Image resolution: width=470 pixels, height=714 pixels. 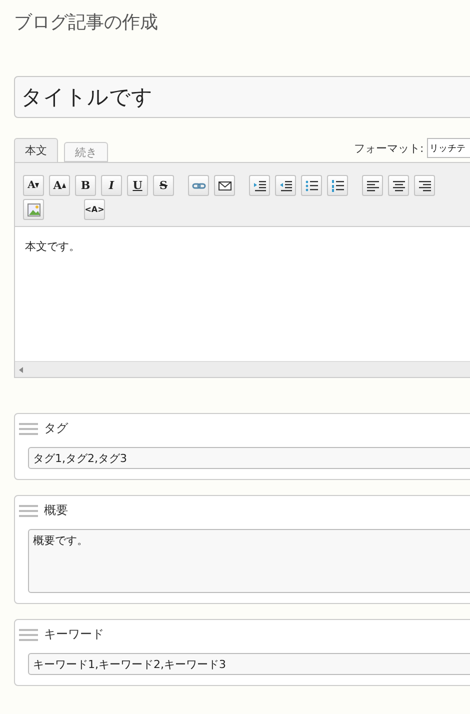 I want to click on editor-tab: 本文, so click(x=36, y=150).